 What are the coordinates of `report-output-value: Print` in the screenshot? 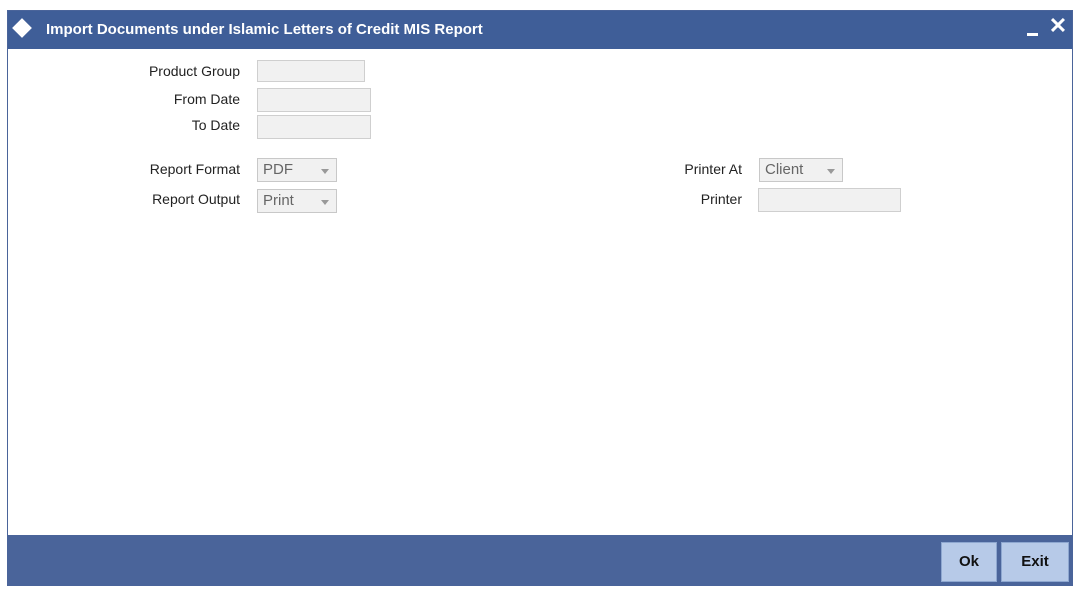 It's located at (278, 200).